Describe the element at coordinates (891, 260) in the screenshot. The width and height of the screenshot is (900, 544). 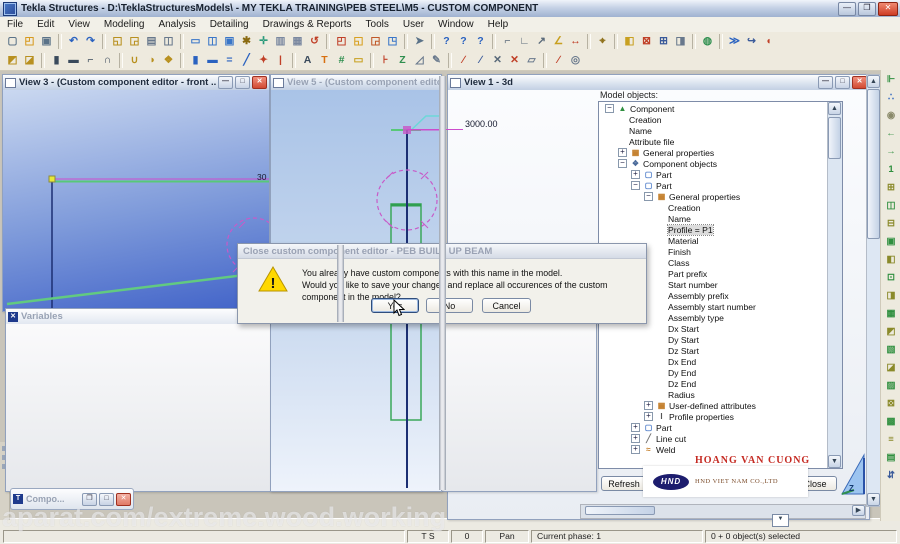
I see `haunch-icon: ◧` at that location.